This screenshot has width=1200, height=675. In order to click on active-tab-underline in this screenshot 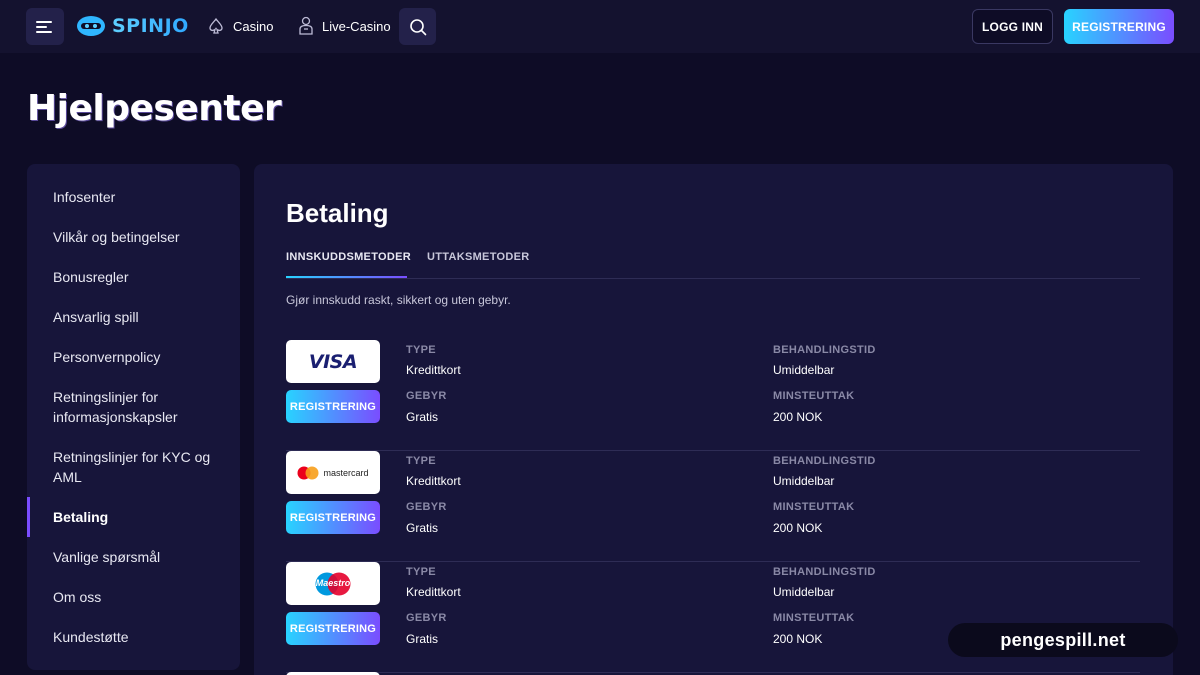, I will do `click(346, 277)`.